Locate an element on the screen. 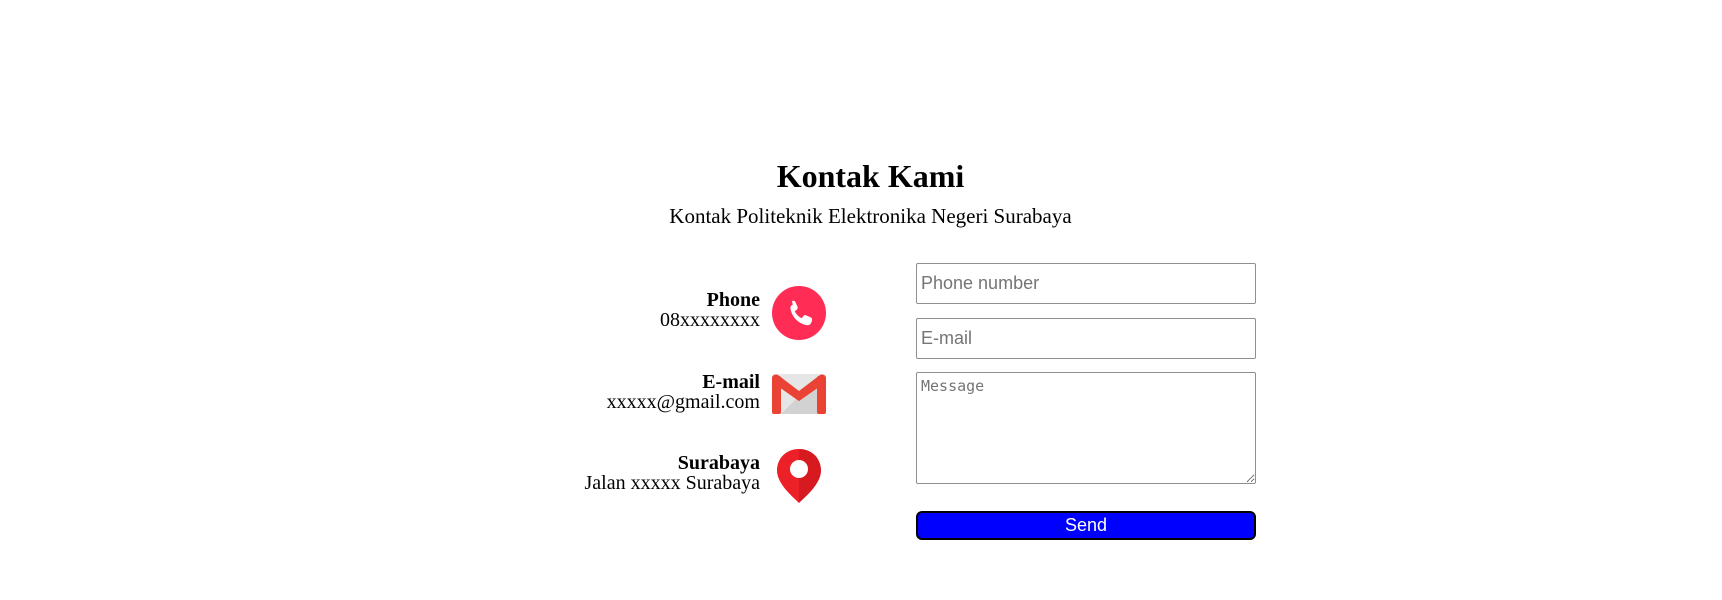 The height and width of the screenshot is (600, 1722). contact-location-value: Jalan xxxxx Surabaya is located at coordinates (672, 483).